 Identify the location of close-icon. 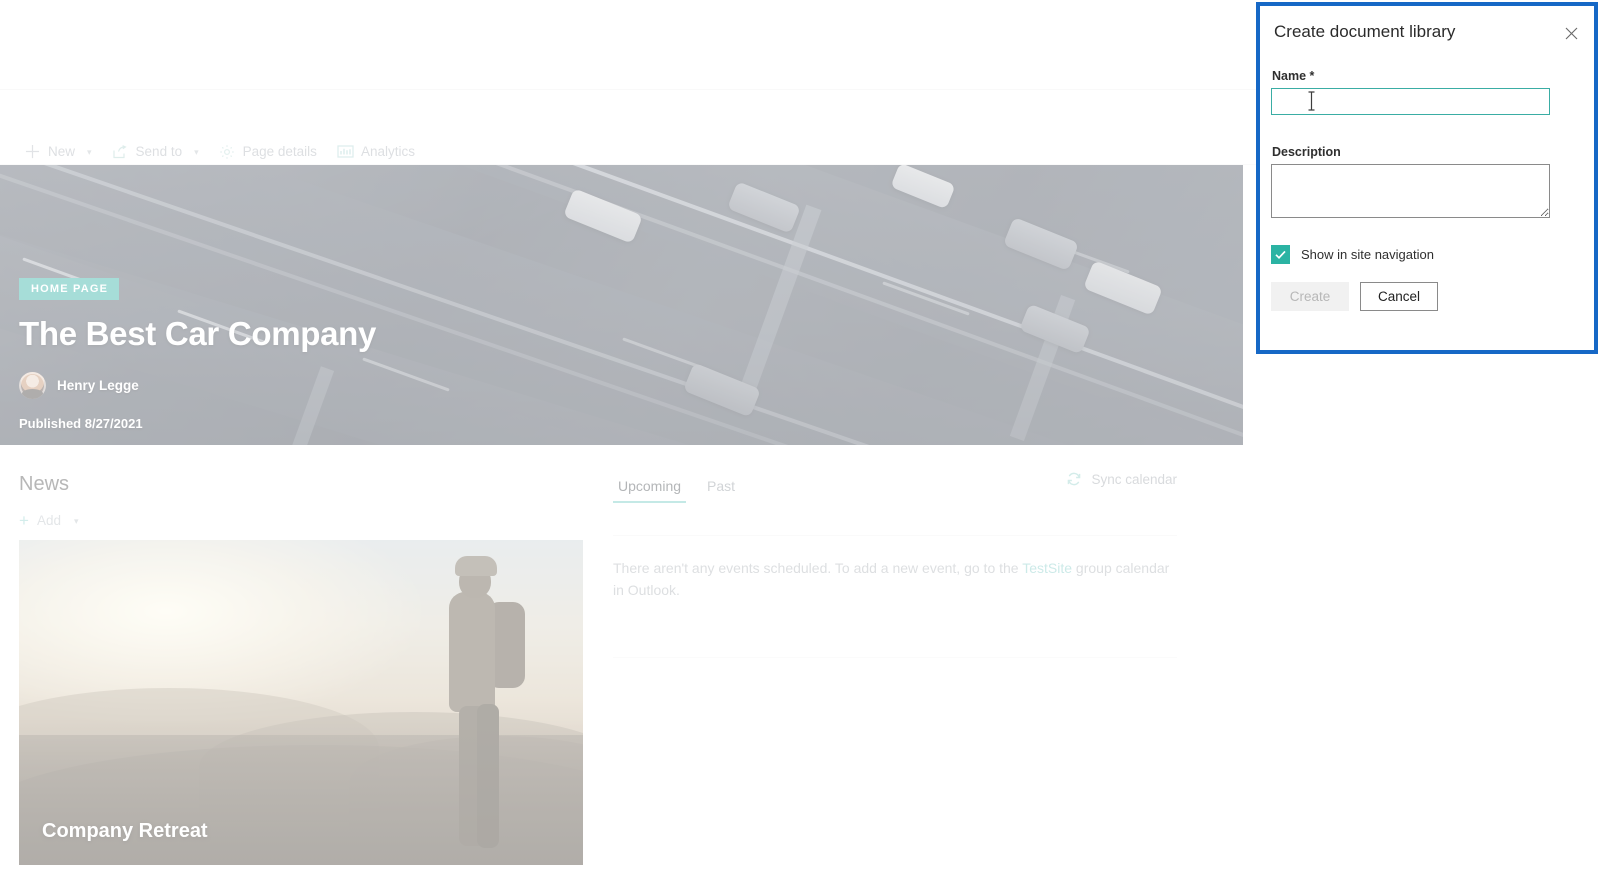
(1571, 33).